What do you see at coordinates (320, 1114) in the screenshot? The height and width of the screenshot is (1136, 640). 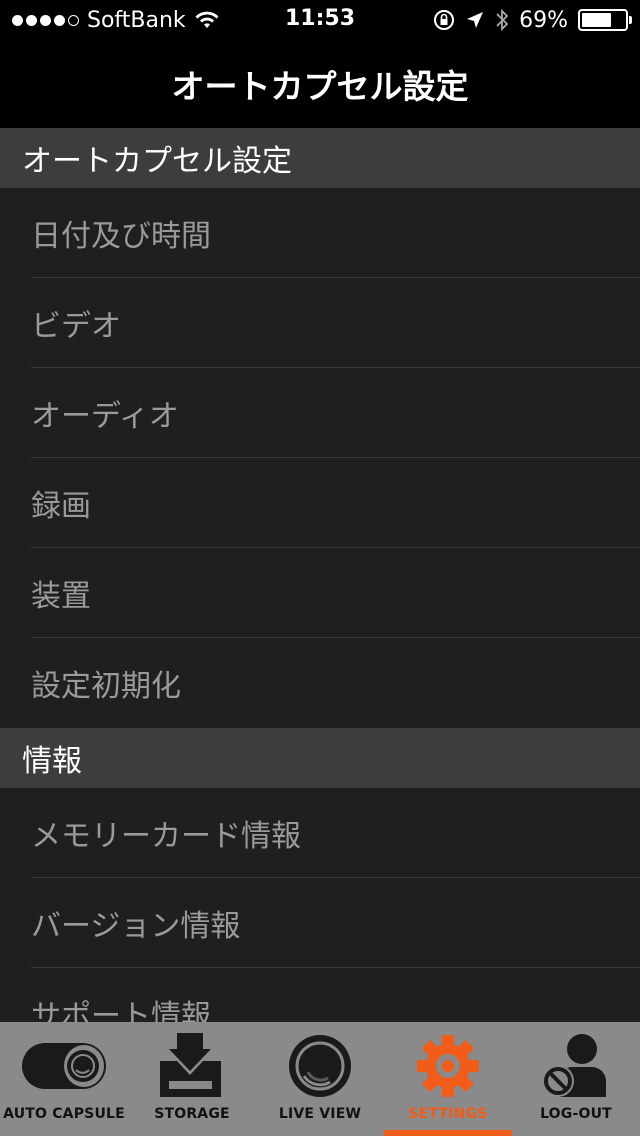 I see `tab-label-live-view: LIVE VIEW` at bounding box center [320, 1114].